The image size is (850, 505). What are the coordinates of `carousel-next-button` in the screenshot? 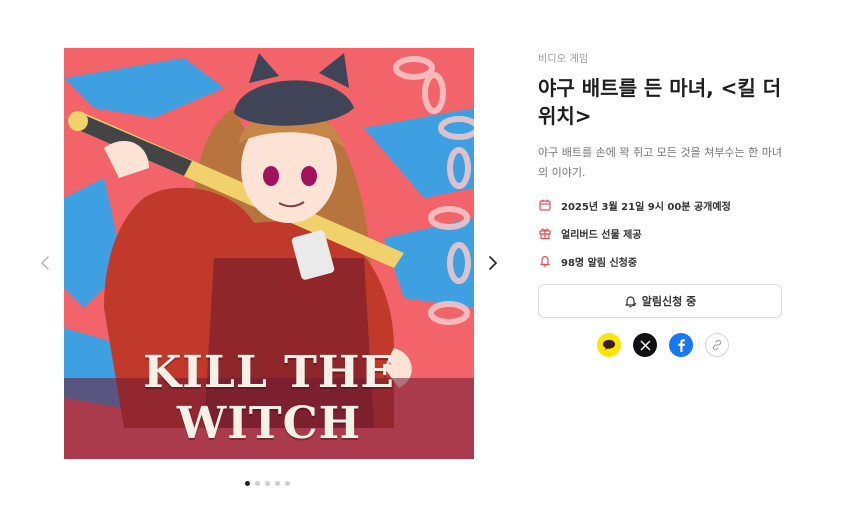 It's located at (493, 263).